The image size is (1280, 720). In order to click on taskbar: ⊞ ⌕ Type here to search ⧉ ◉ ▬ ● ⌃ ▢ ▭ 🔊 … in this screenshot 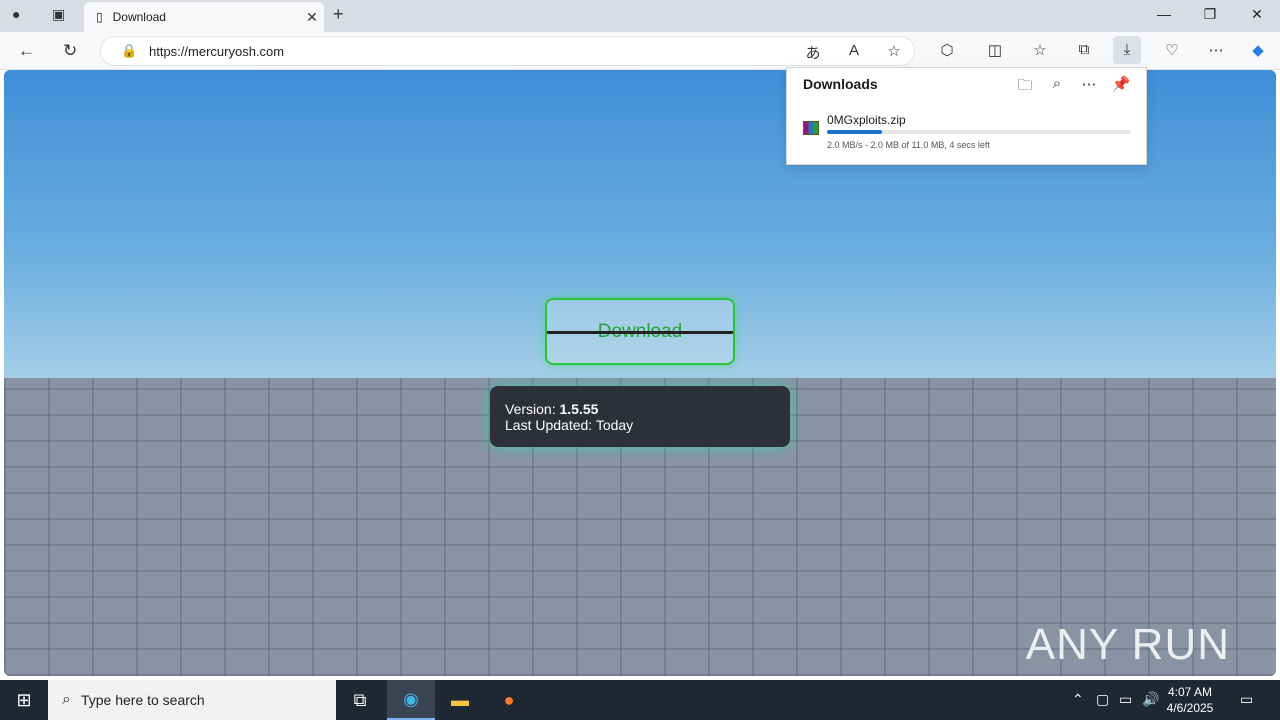, I will do `click(640, 700)`.